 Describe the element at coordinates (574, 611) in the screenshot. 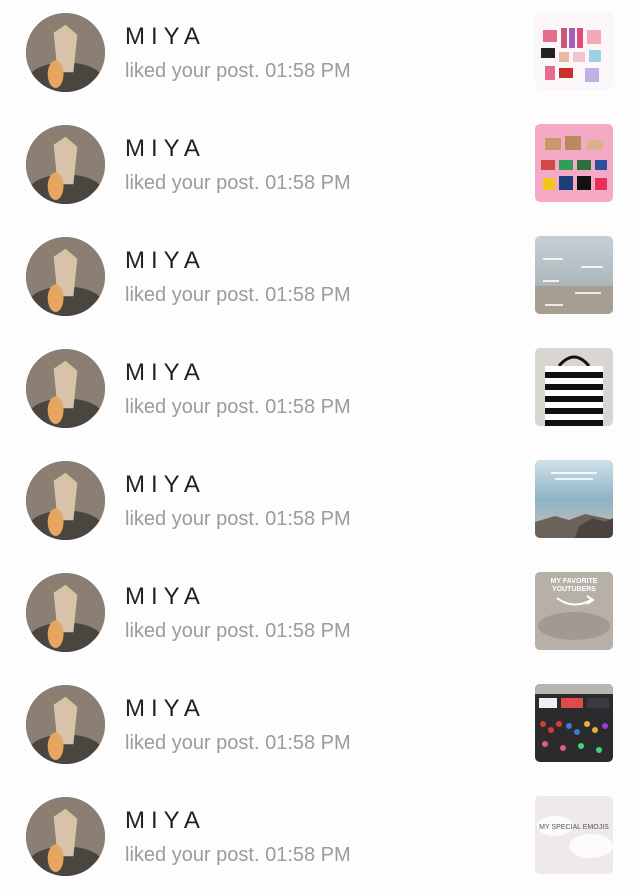

I see `post-thumbnail: MY FAVORITE YOUTUBERS` at that location.